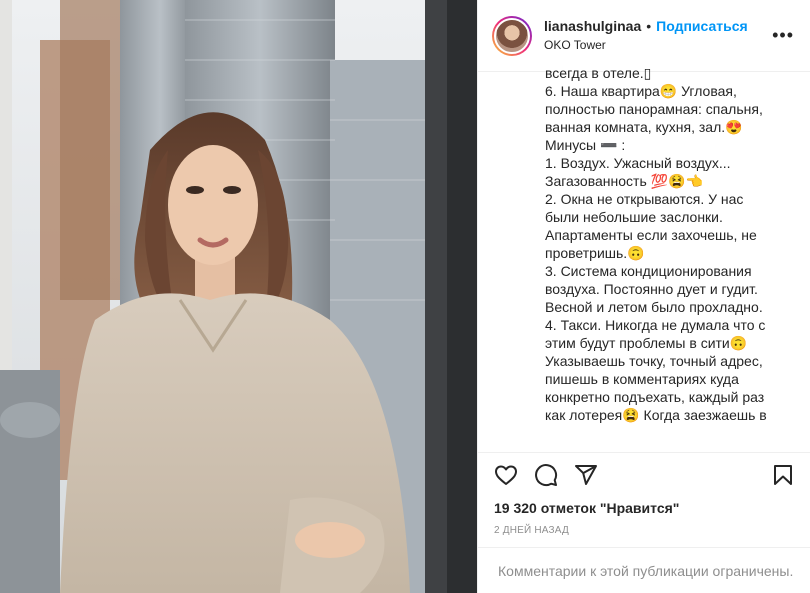 The width and height of the screenshot is (810, 593). I want to click on avatar-story-ring, so click(512, 35).